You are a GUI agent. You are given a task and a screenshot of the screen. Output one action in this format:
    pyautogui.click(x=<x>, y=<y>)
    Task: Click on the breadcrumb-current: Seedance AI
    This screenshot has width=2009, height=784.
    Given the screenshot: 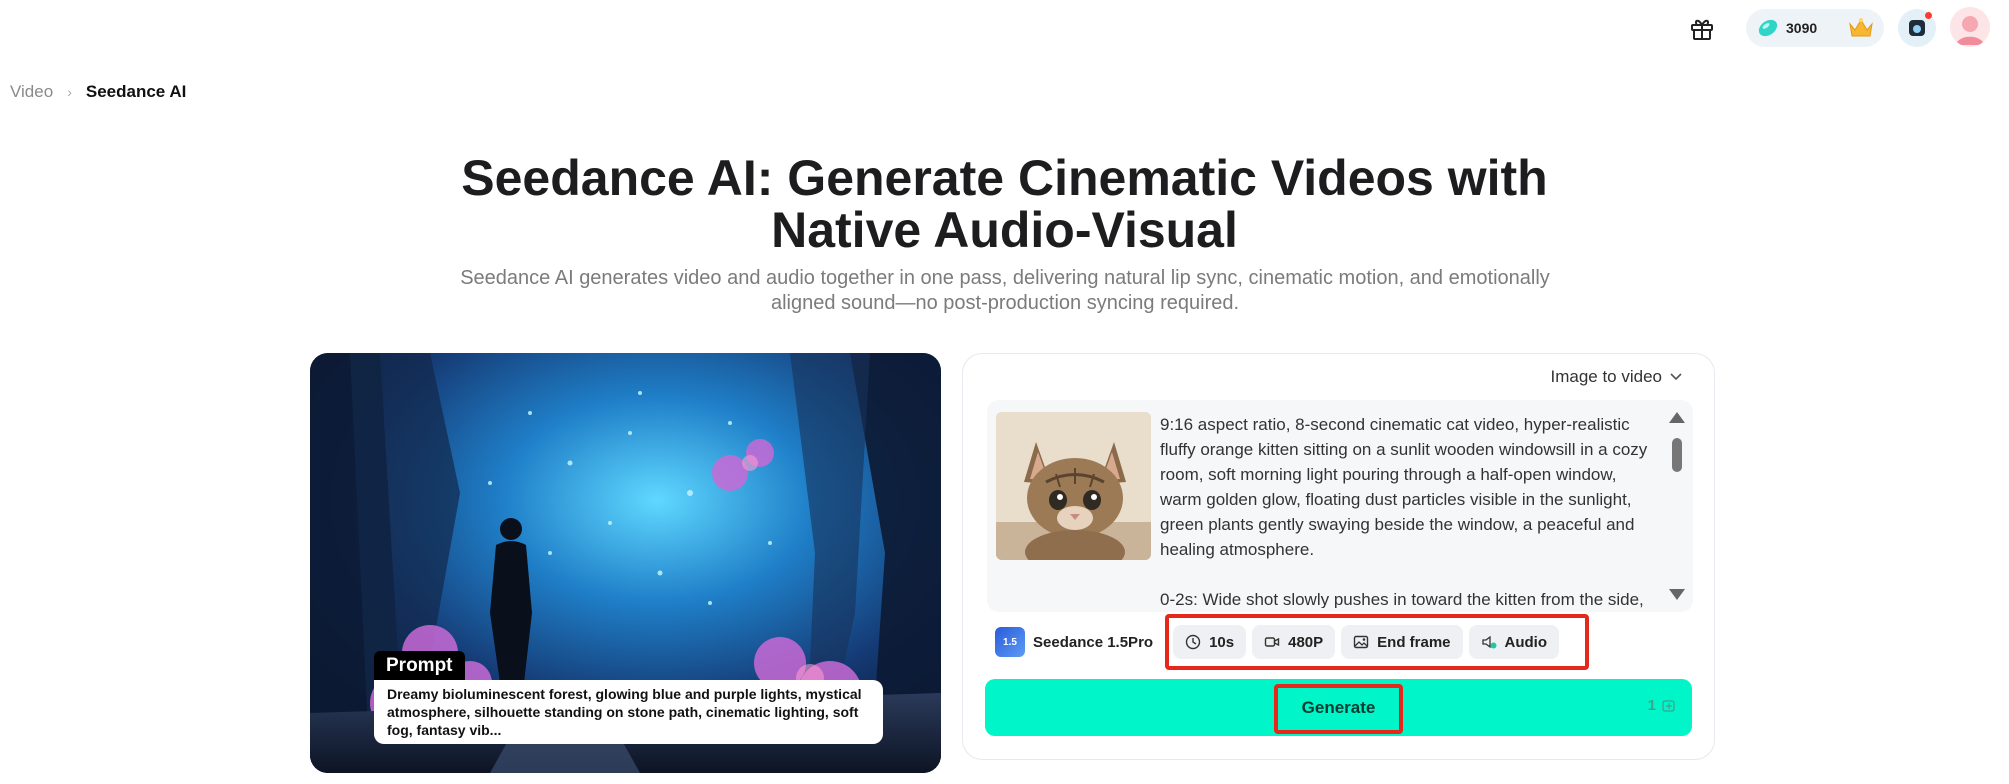 What is the action you would take?
    pyautogui.click(x=136, y=91)
    